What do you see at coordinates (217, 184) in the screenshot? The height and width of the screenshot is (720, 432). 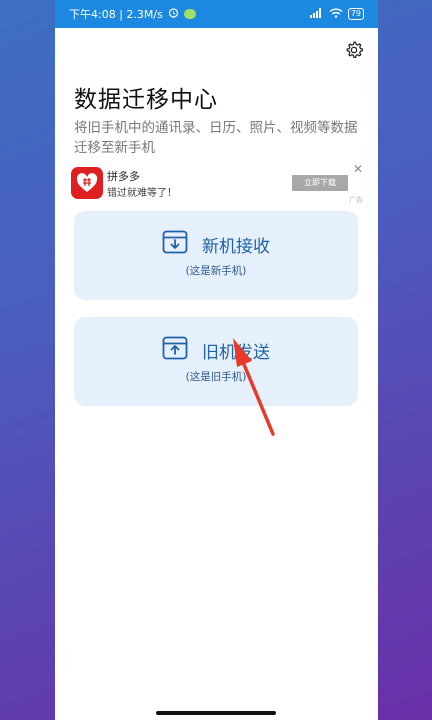 I see `ad-banner: 拼多多 错过就难等了！ 立即下载 ✕ 广告` at bounding box center [217, 184].